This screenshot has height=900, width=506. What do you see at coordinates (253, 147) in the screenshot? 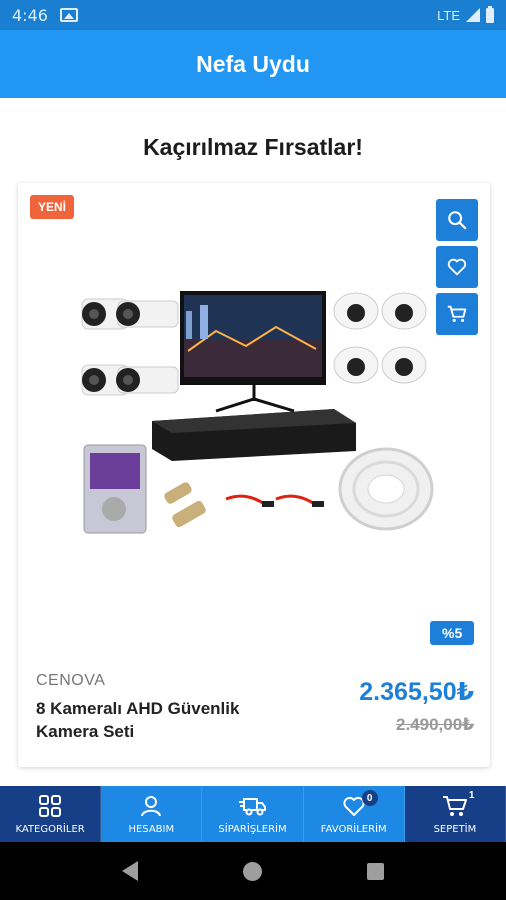
I see `section-title: Kaçırılmaz Fırsatlar!` at bounding box center [253, 147].